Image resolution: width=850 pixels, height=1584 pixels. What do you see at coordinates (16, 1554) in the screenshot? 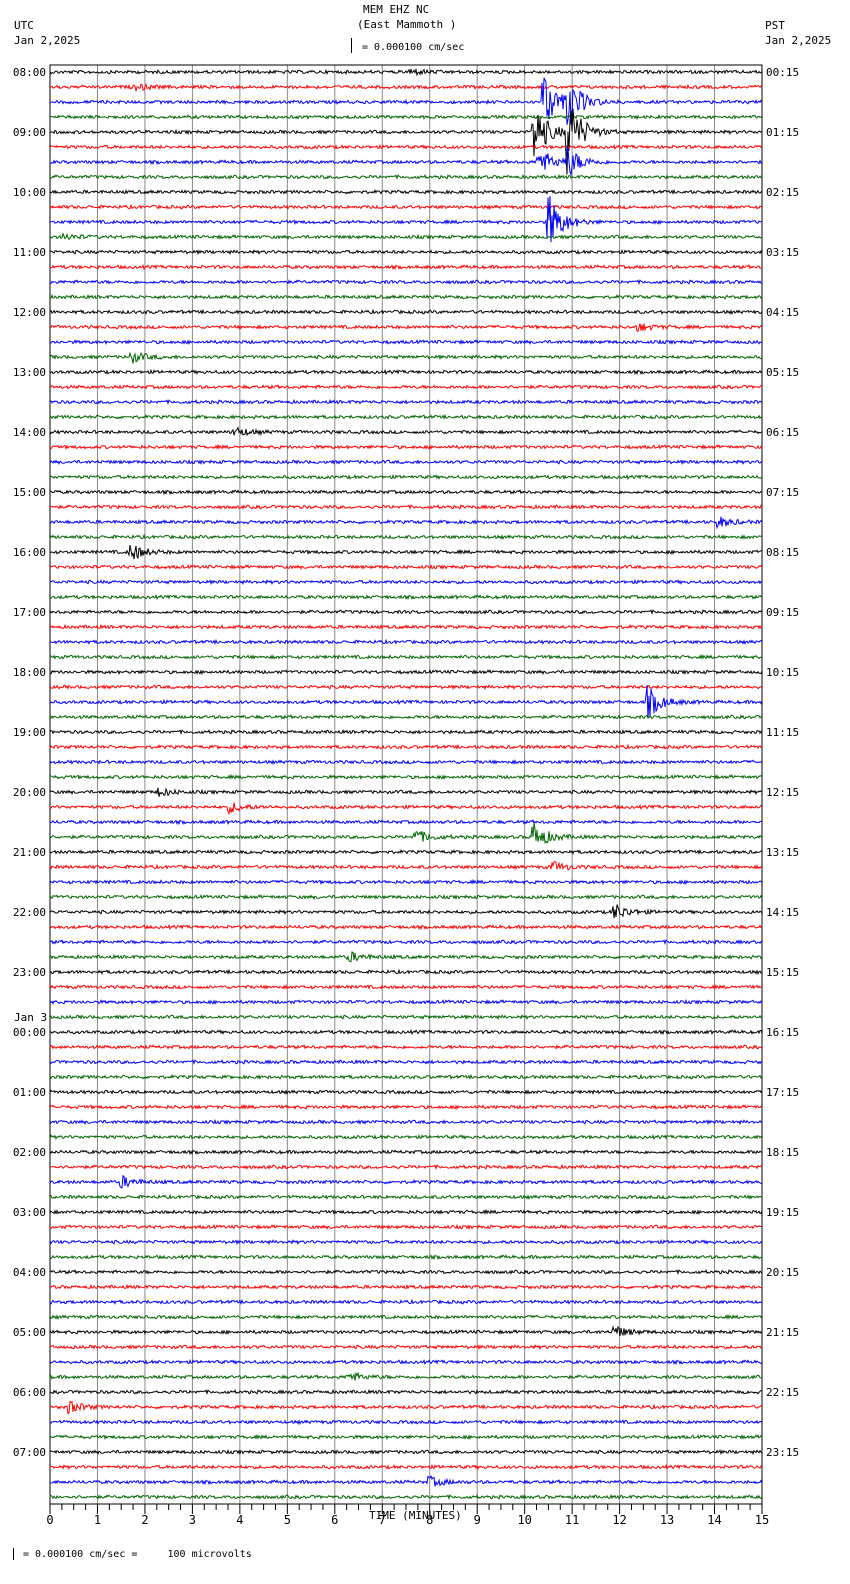
I see `footer-scale-icon` at bounding box center [16, 1554].